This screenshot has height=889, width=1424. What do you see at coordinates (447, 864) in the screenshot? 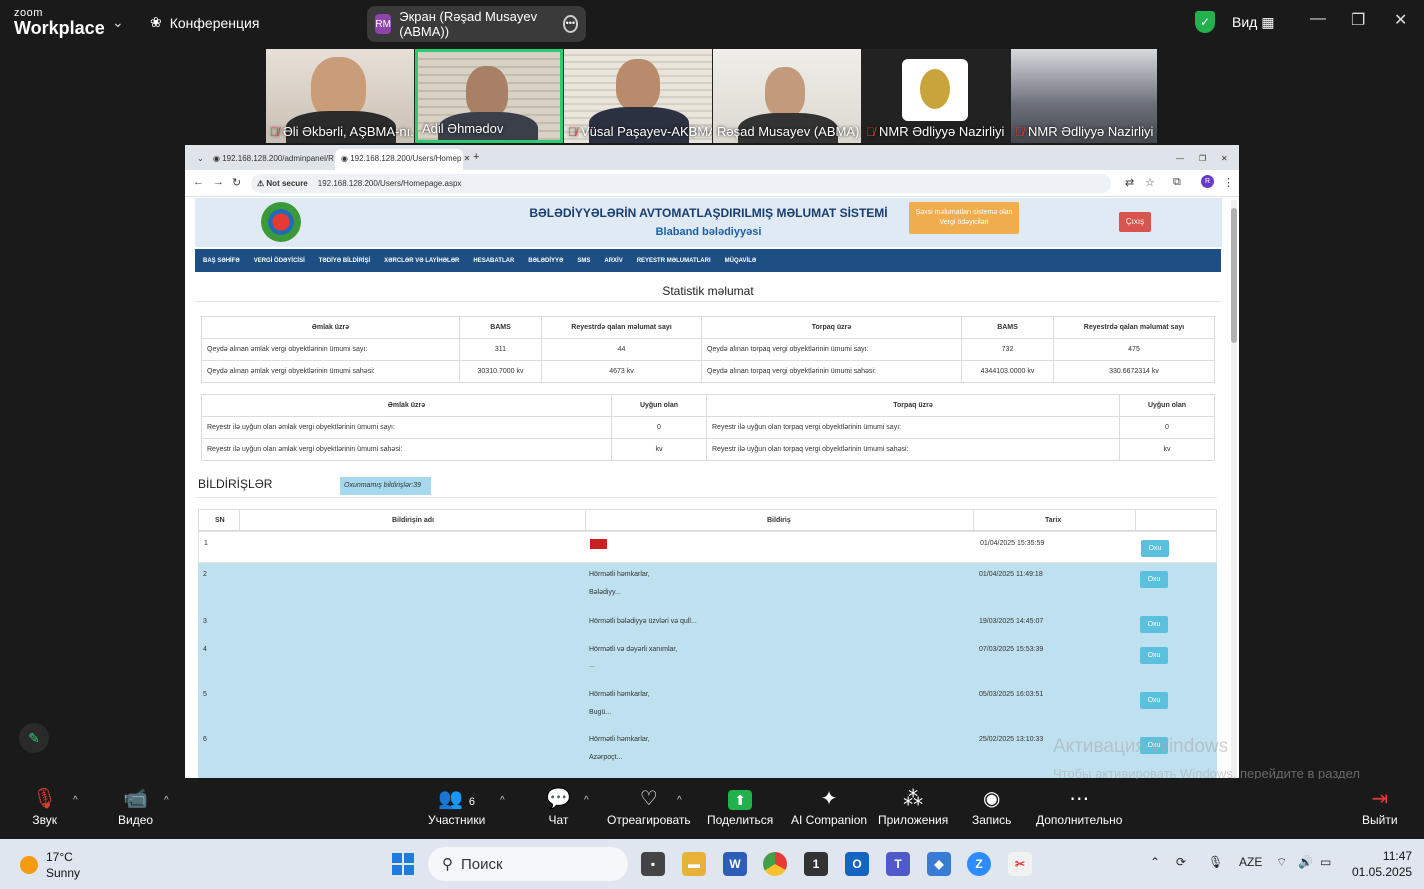
I see `search-icon: ⚲` at bounding box center [447, 864].